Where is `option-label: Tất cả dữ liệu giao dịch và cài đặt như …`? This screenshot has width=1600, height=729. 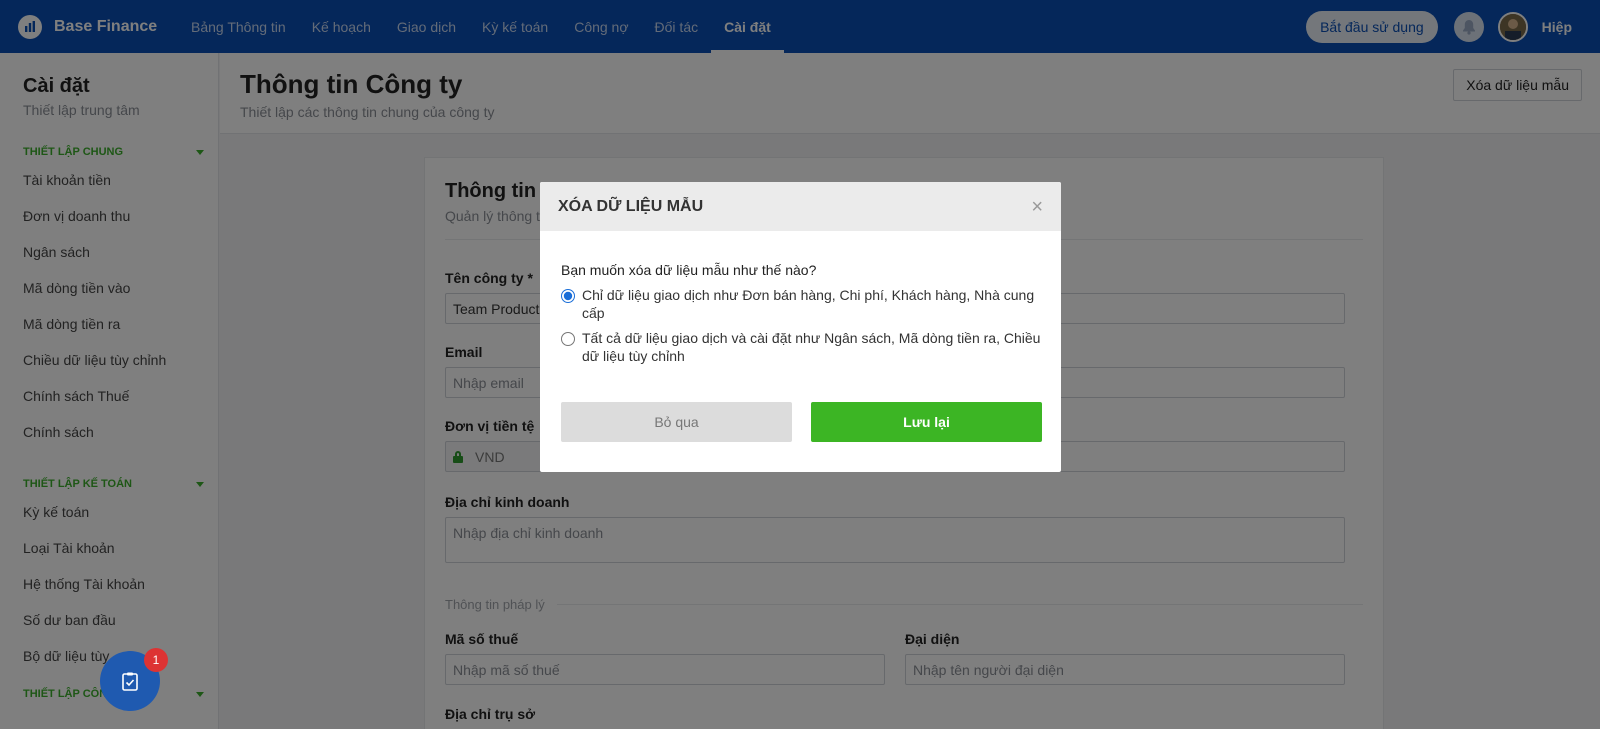
option-label: Tất cả dữ liệu giao dịch và cài đặt như … is located at coordinates (811, 347).